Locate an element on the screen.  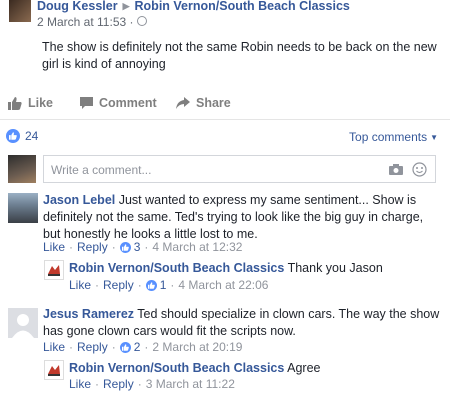
like-button: Like is located at coordinates (30, 103).